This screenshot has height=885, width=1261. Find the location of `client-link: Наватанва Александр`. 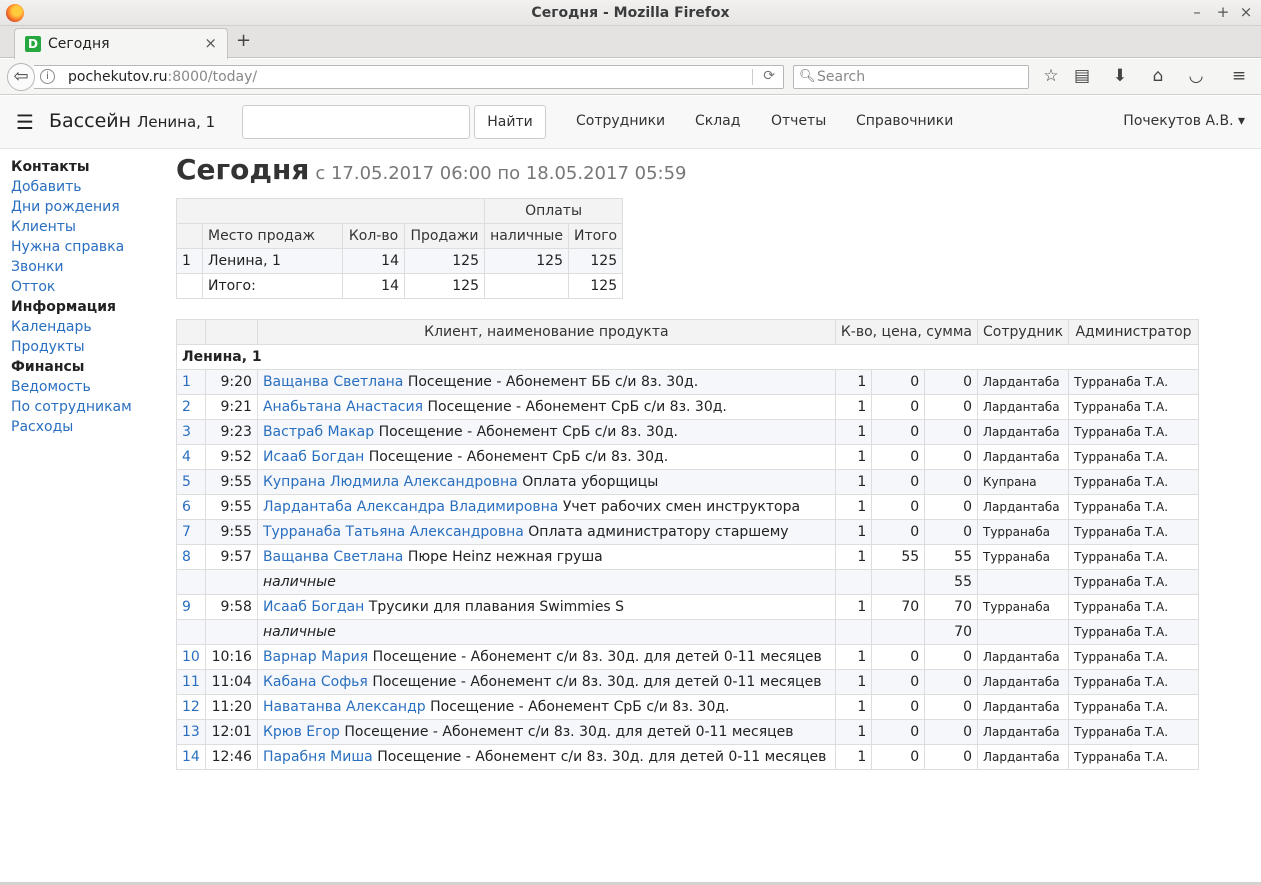

client-link: Наватанва Александр is located at coordinates (344, 707).